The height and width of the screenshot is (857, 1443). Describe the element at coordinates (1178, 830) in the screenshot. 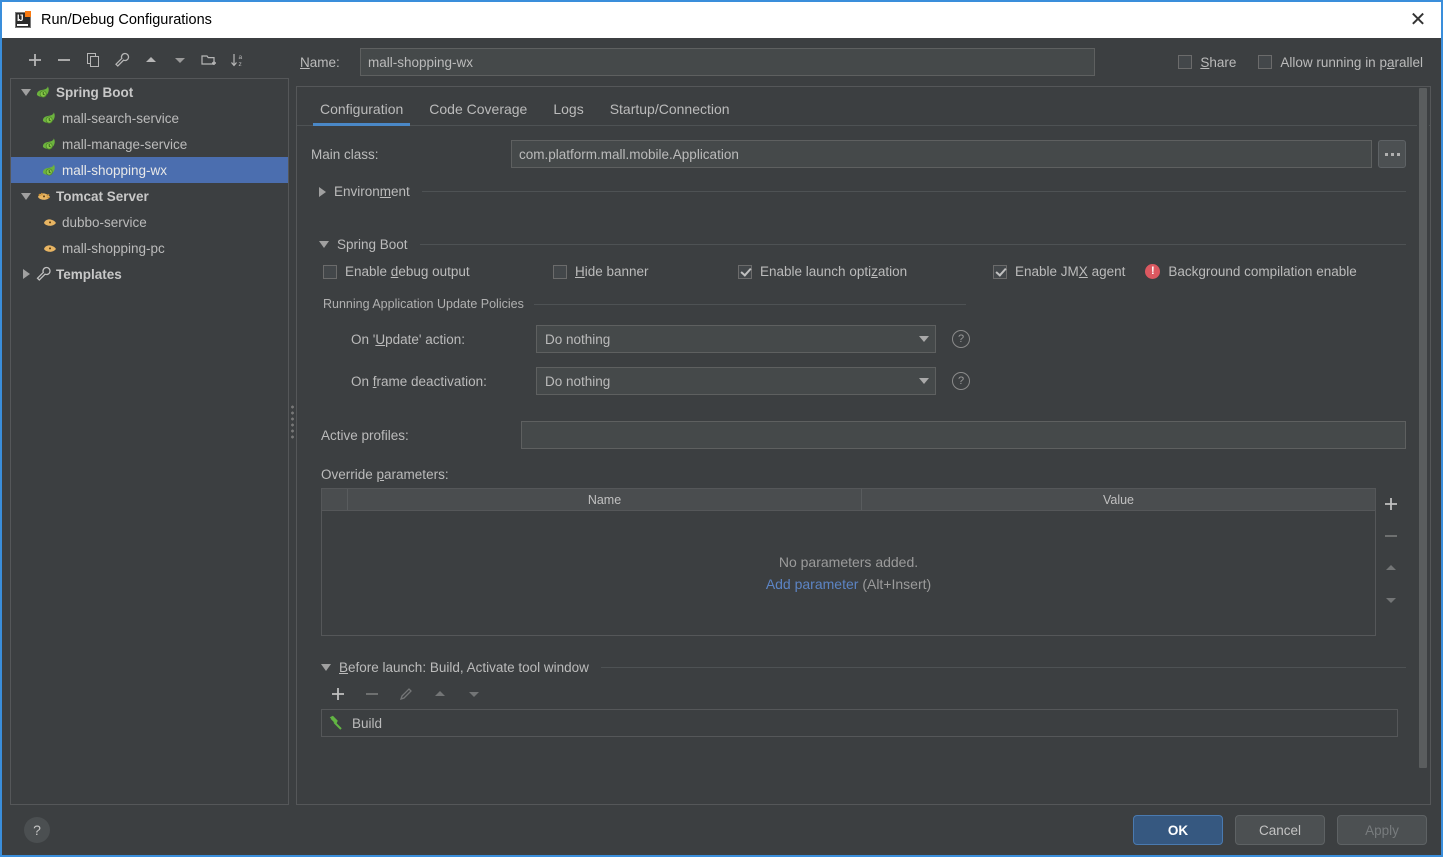

I see `ok-button: OK` at that location.